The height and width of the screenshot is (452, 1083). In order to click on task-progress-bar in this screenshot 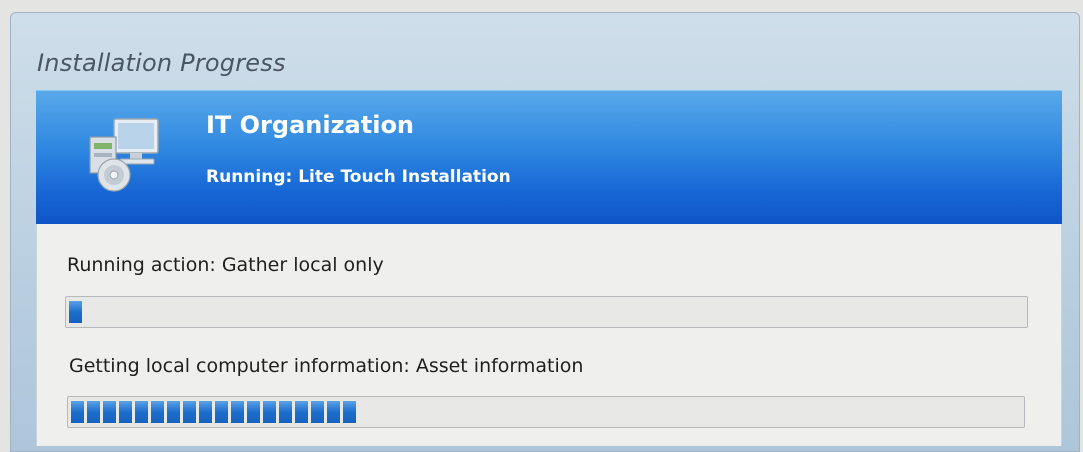, I will do `click(546, 412)`.